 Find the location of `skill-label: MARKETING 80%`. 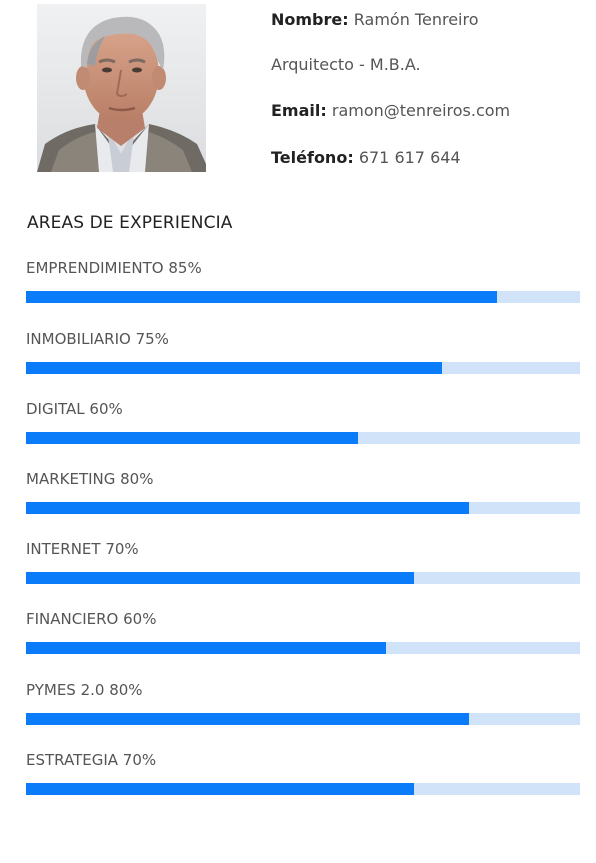

skill-label: MARKETING 80% is located at coordinates (90, 479).